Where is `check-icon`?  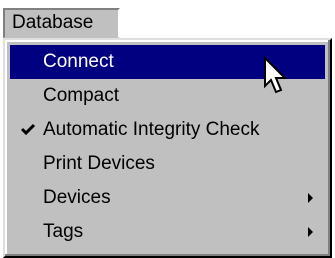
check-icon is located at coordinates (28, 130).